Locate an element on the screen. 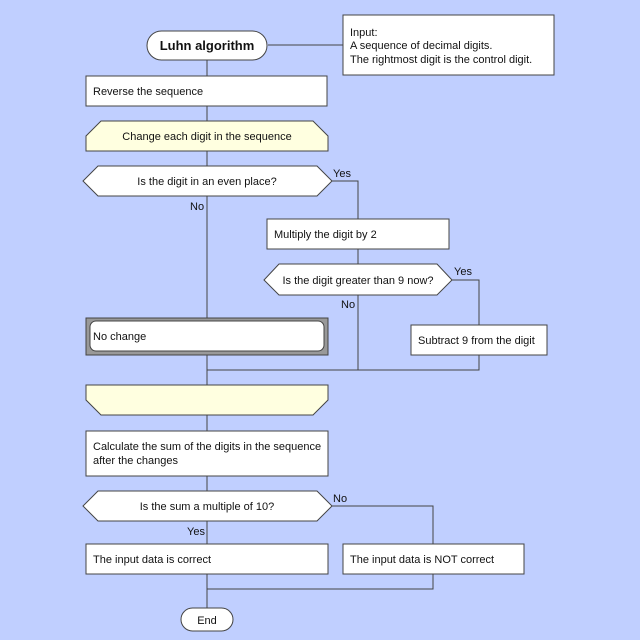  decision-greater-9: Is the digit greater than 9 now? is located at coordinates (358, 279).